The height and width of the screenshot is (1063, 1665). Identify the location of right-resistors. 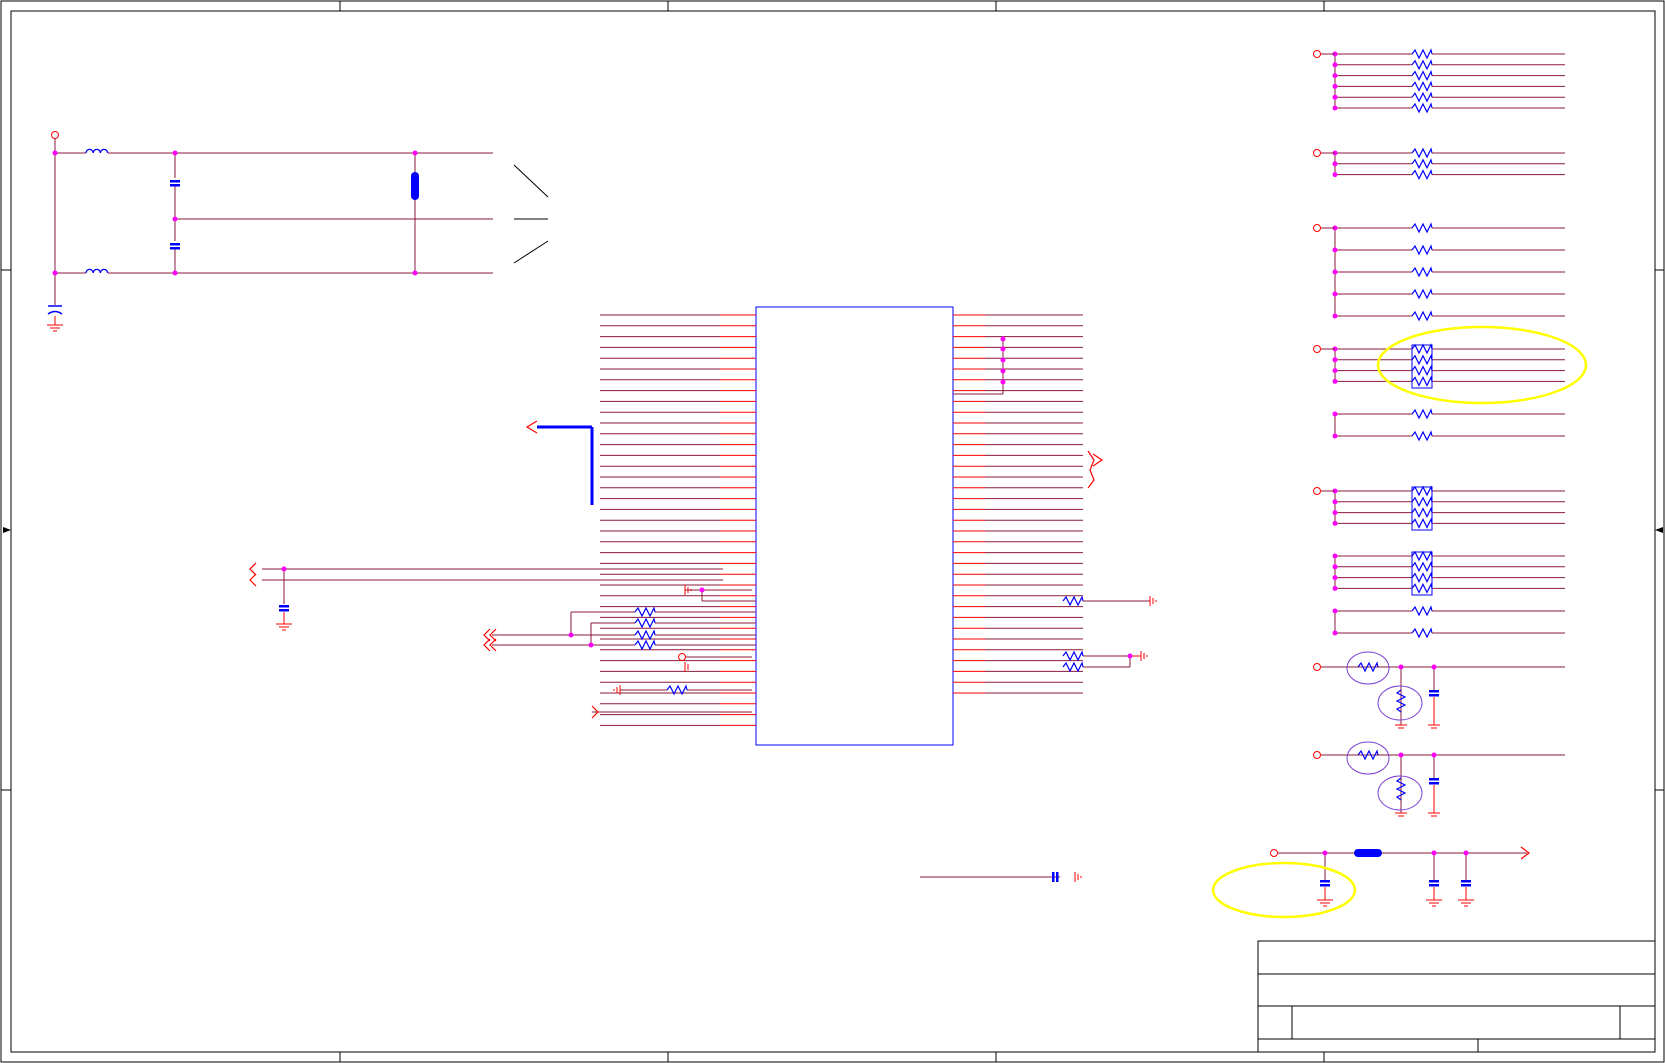
(1073, 634).